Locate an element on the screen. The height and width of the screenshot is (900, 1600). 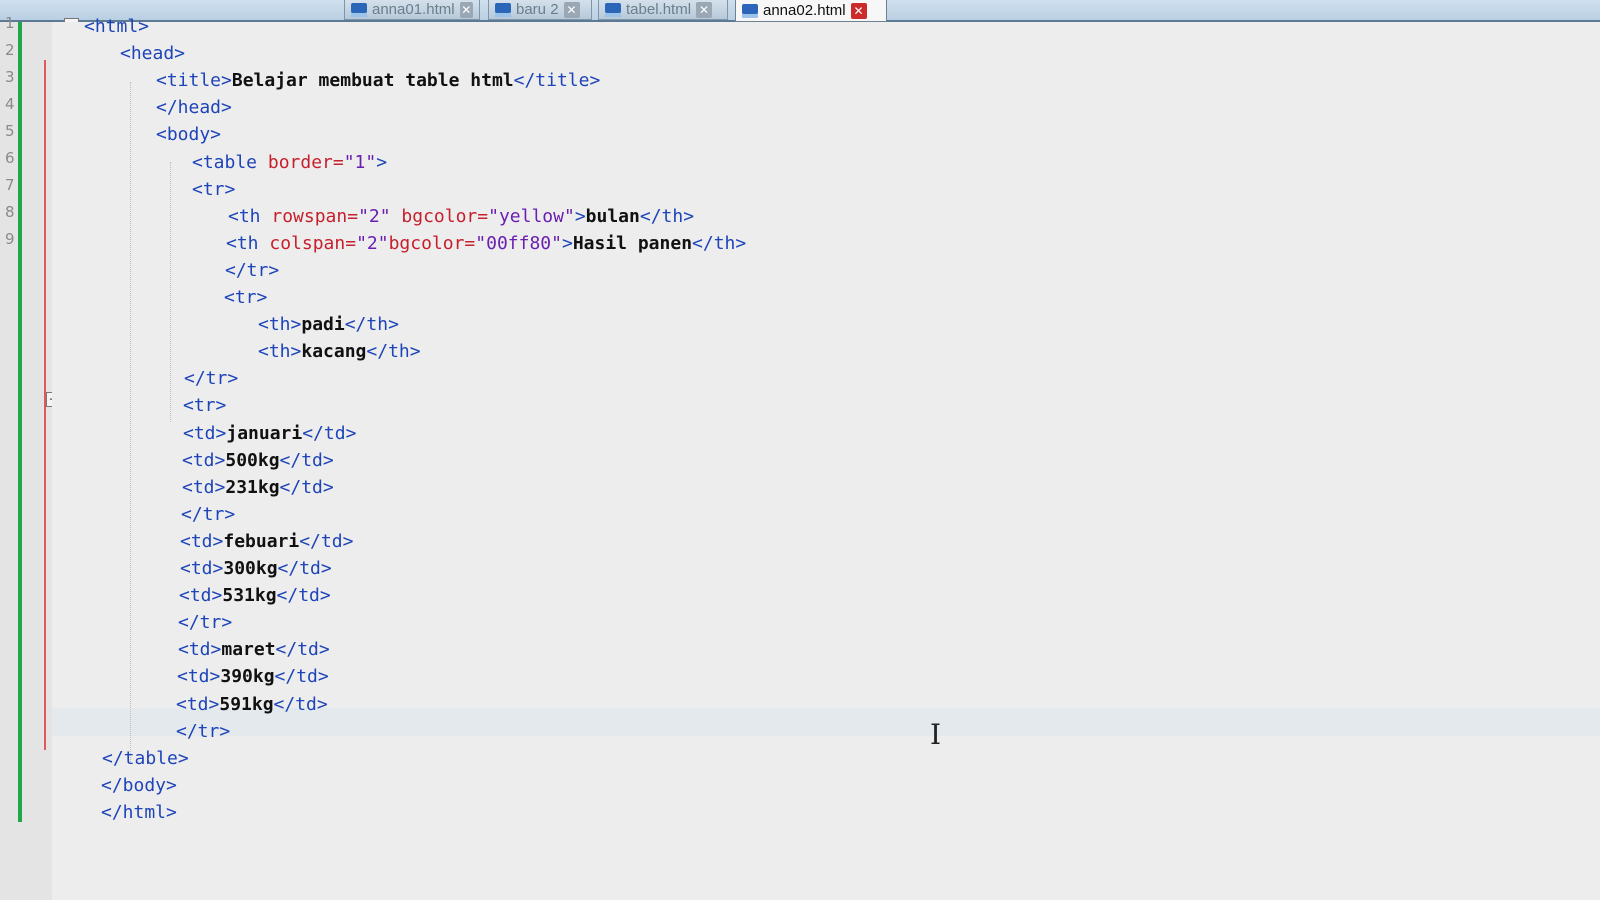
code-line: <body> is located at coordinates (188, 134).